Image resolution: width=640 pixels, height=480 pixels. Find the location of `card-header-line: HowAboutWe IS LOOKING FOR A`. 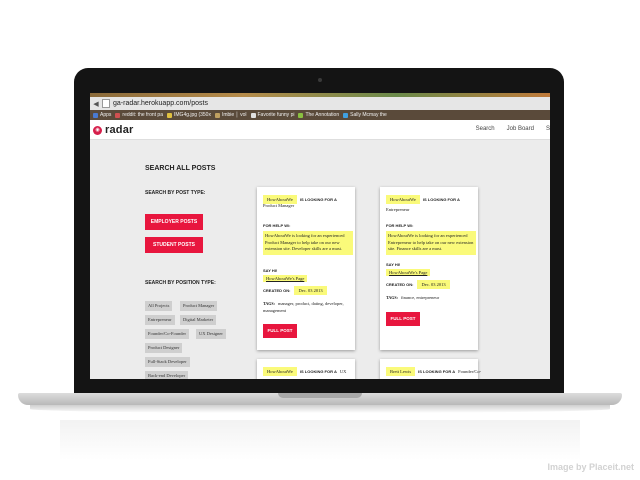

card-header-line: HowAboutWe IS LOOKING FOR A is located at coordinates (423, 199).